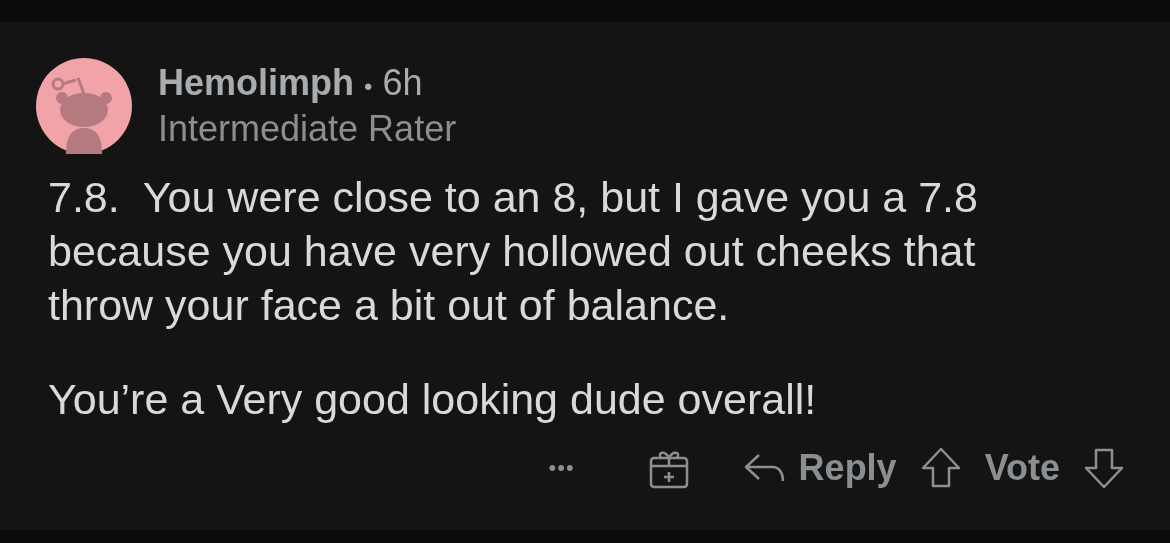 The image size is (1170, 543). Describe the element at coordinates (402, 83) in the screenshot. I see `comment-age: 6h` at that location.